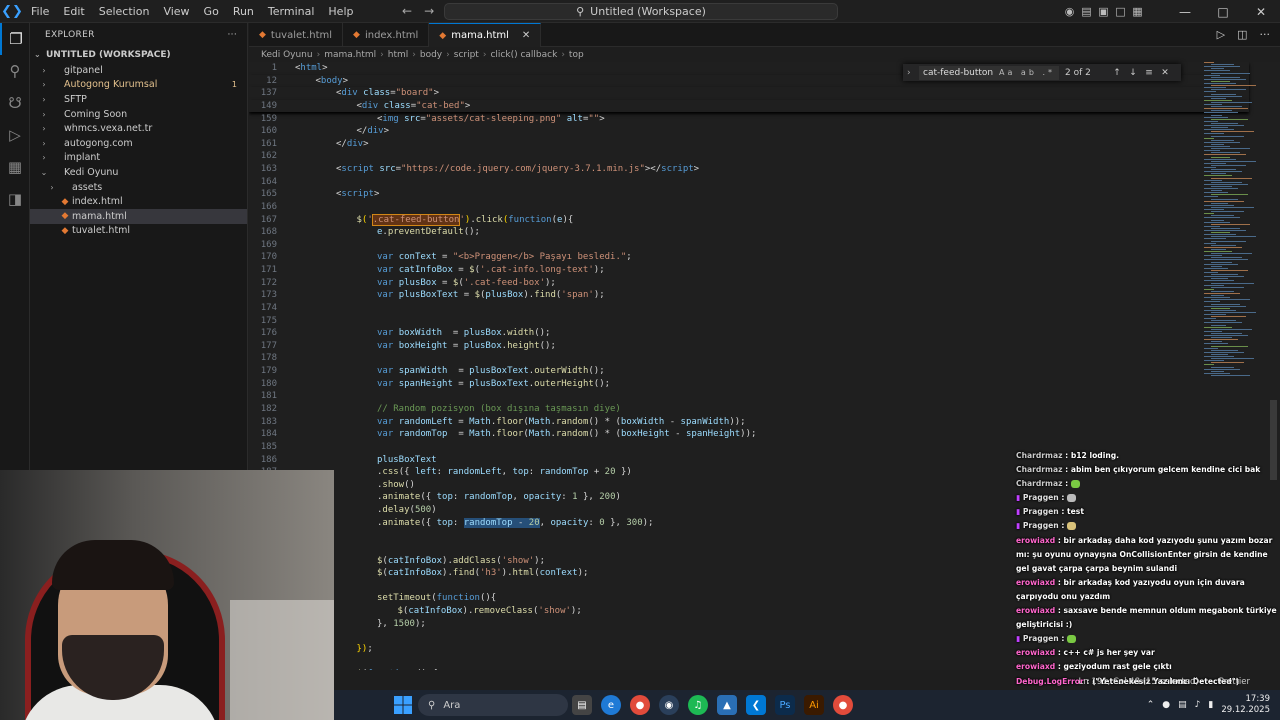 Image resolution: width=1280 pixels, height=720 pixels. What do you see at coordinates (749, 283) in the screenshot?
I see `code-line: 172 var plusBox = $('.cat-feed-box');` at bounding box center [749, 283].